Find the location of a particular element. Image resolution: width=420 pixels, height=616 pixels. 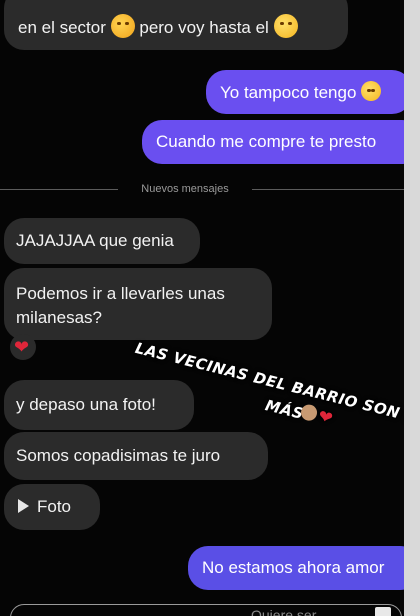

photo-message-bubble: Foto is located at coordinates (52, 507).